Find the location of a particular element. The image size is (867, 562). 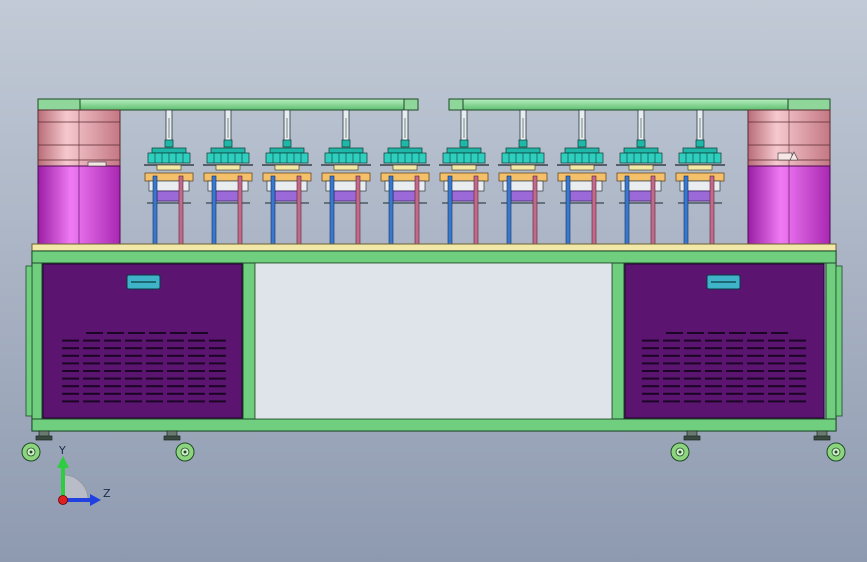

z-axis-label: Z is located at coordinates (107, 493).